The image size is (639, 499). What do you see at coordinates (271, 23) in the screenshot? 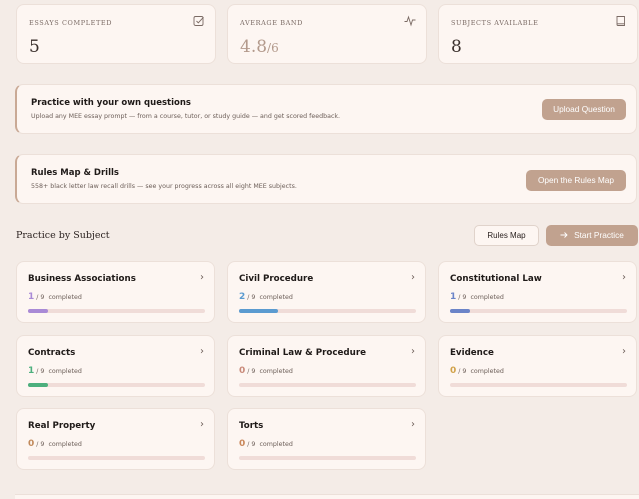
I see `stat-label: Average Band` at bounding box center [271, 23].